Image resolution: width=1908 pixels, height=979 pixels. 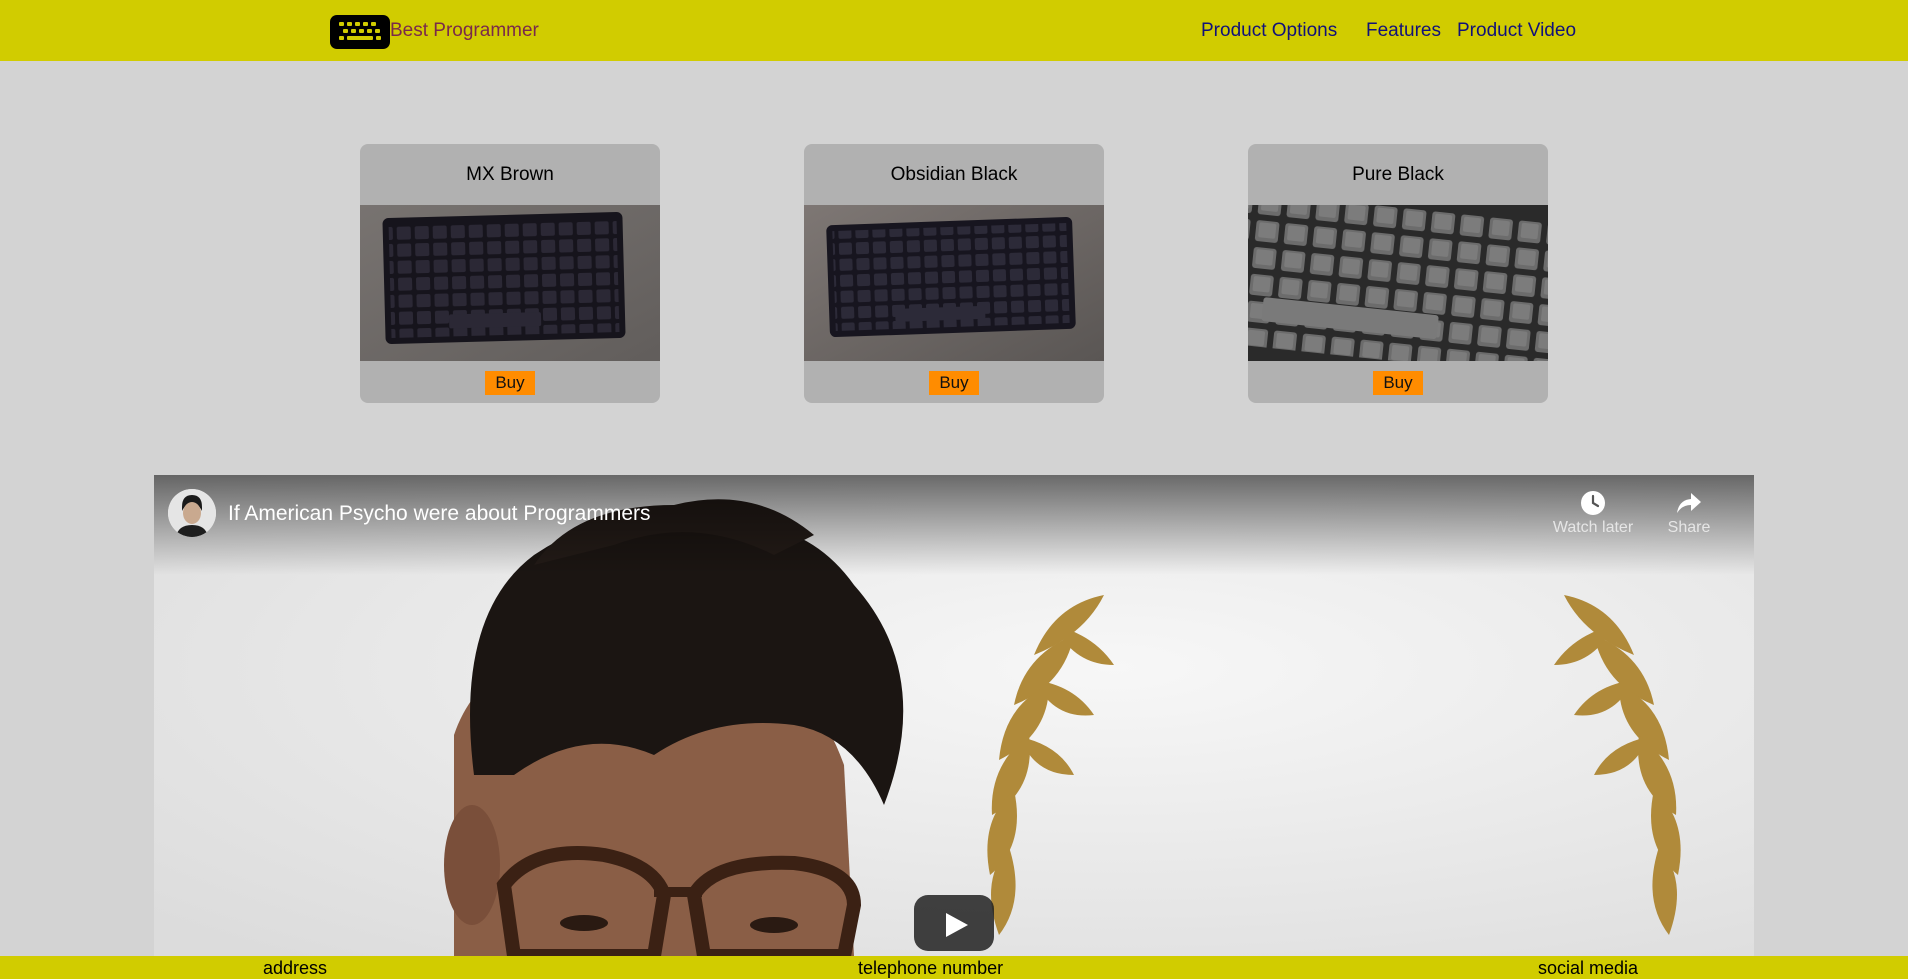 What do you see at coordinates (1269, 31) in the screenshot?
I see `nav-product-options: Product Options` at bounding box center [1269, 31].